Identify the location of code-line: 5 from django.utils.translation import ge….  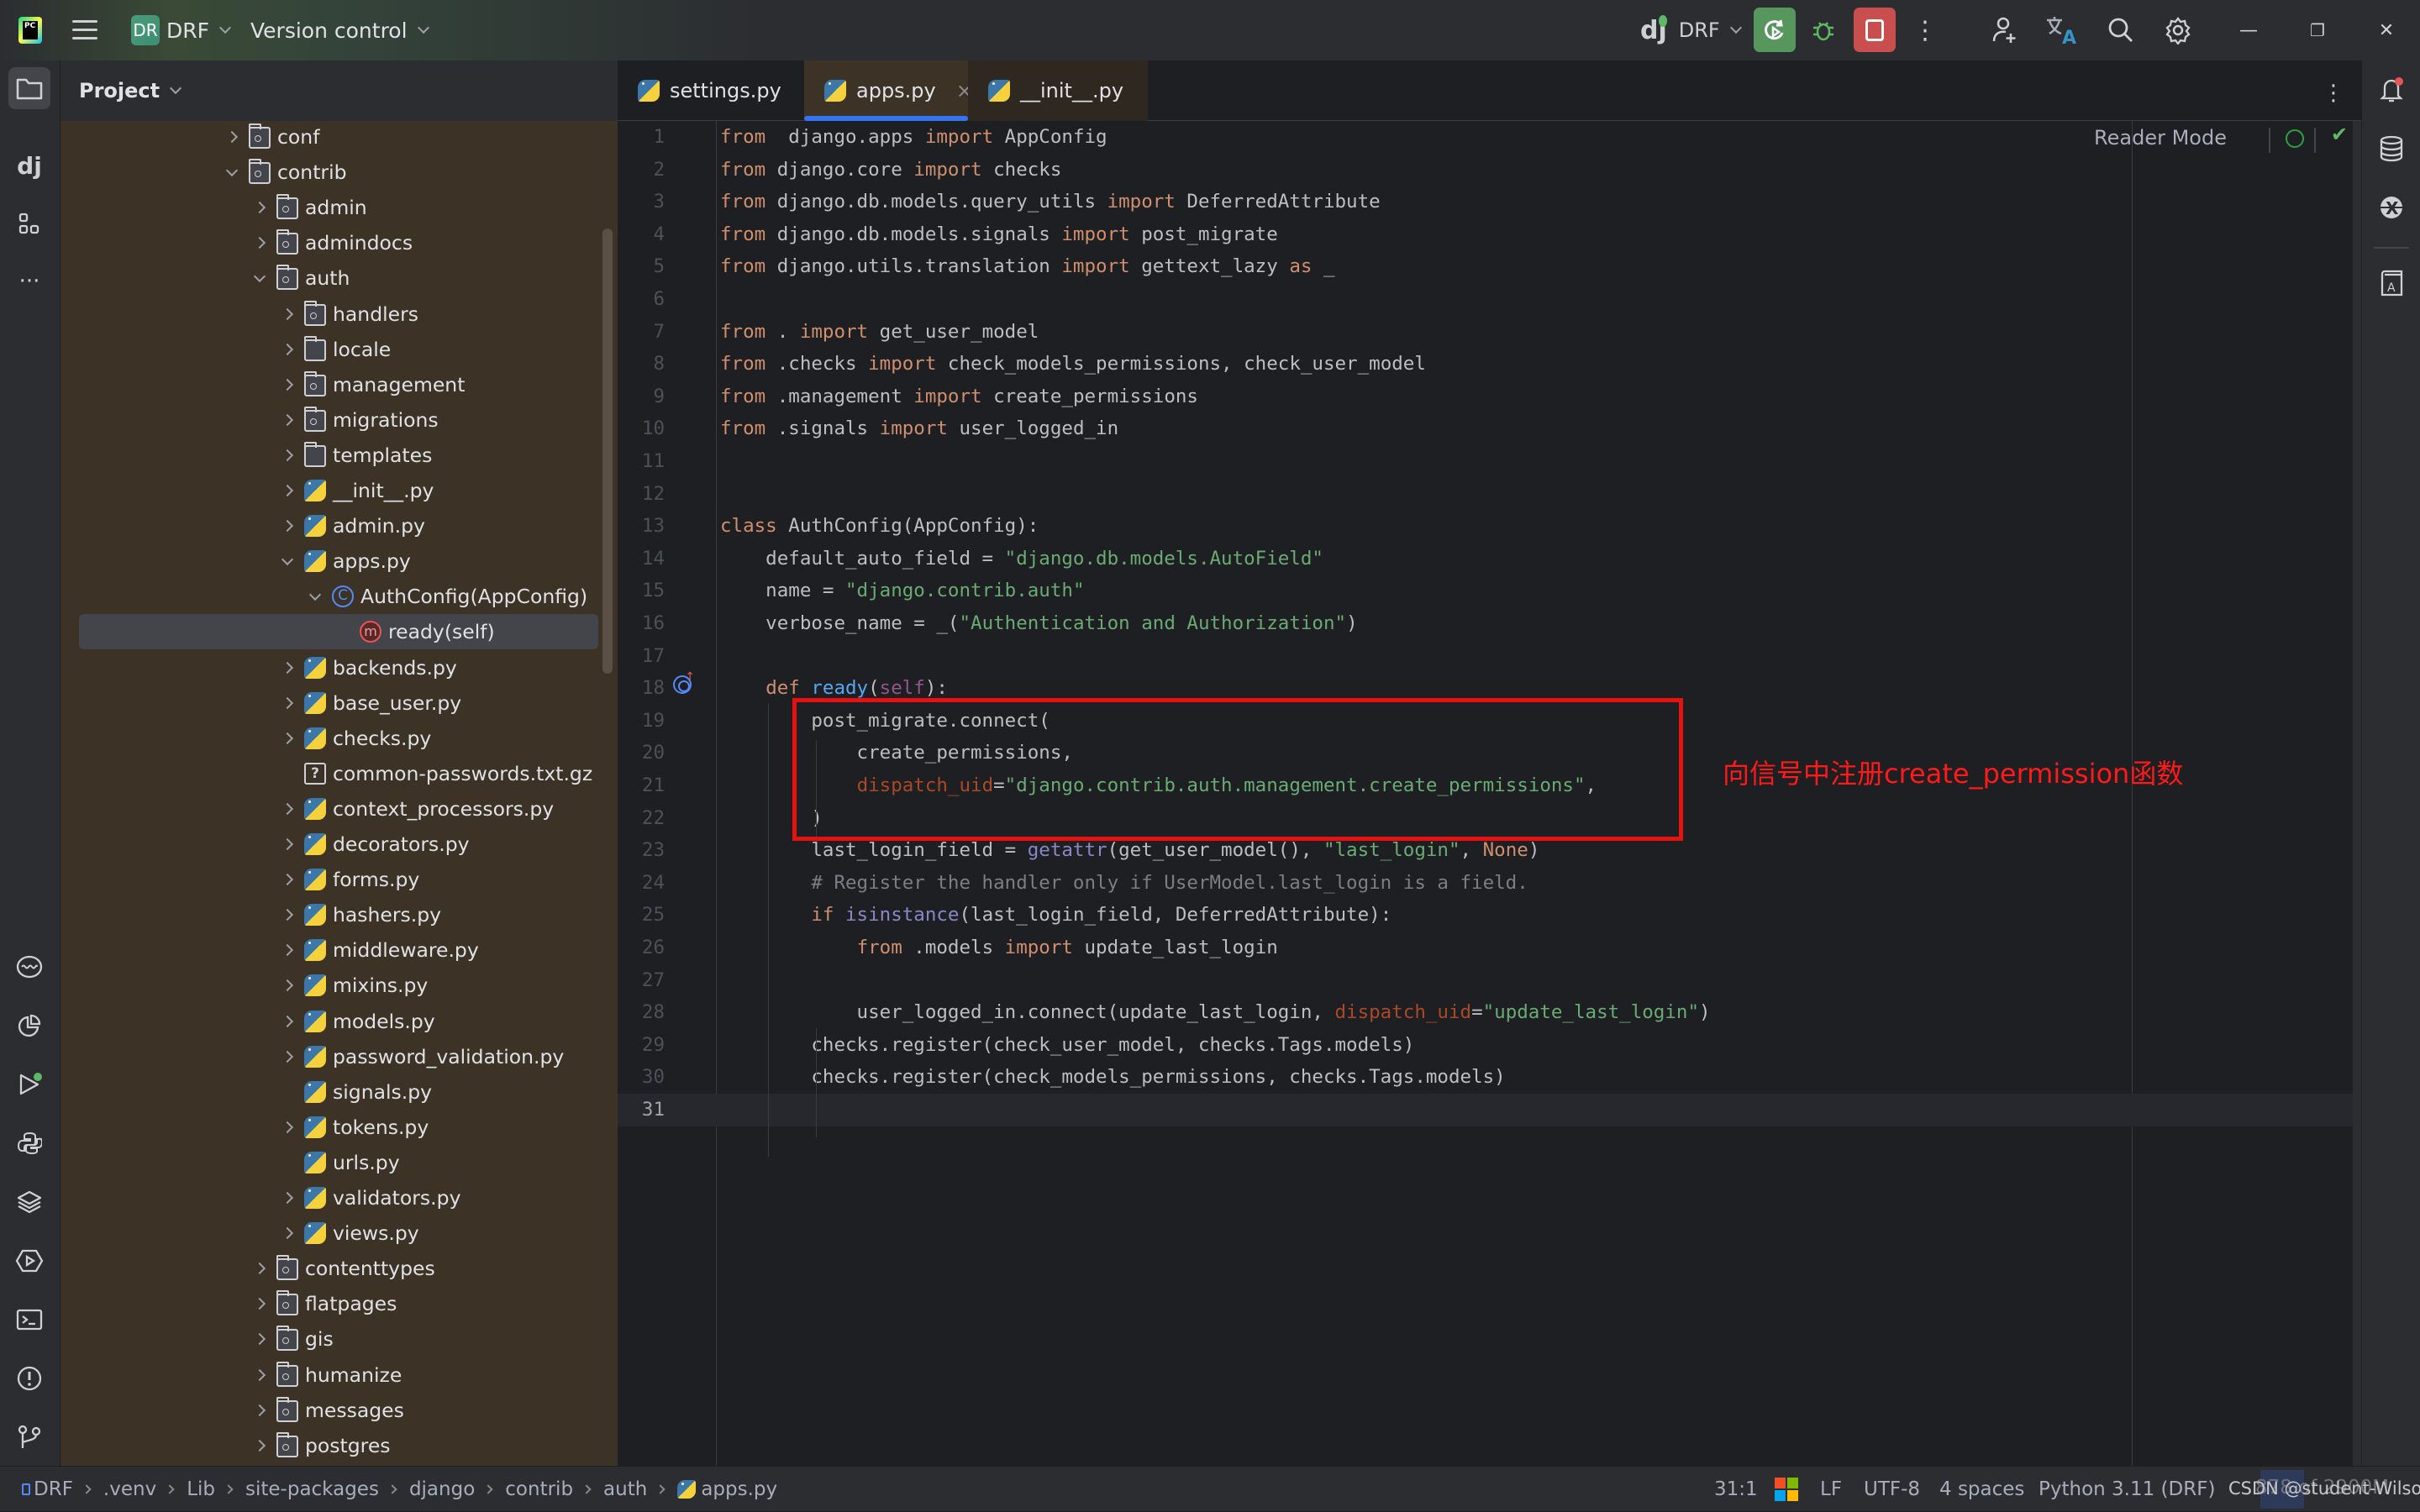
(1489, 266).